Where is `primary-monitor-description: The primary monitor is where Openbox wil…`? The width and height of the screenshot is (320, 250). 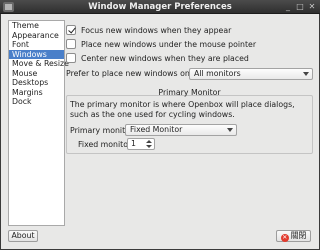 primary-monitor-description: The primary monitor is where Openbox wil… is located at coordinates (182, 109).